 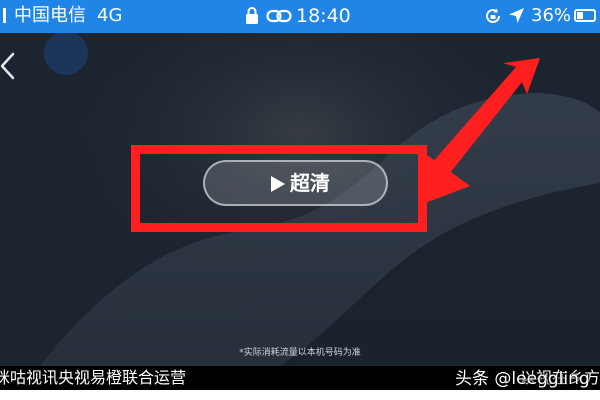 I want to click on red-arrow-annotation, so click(x=480, y=131).